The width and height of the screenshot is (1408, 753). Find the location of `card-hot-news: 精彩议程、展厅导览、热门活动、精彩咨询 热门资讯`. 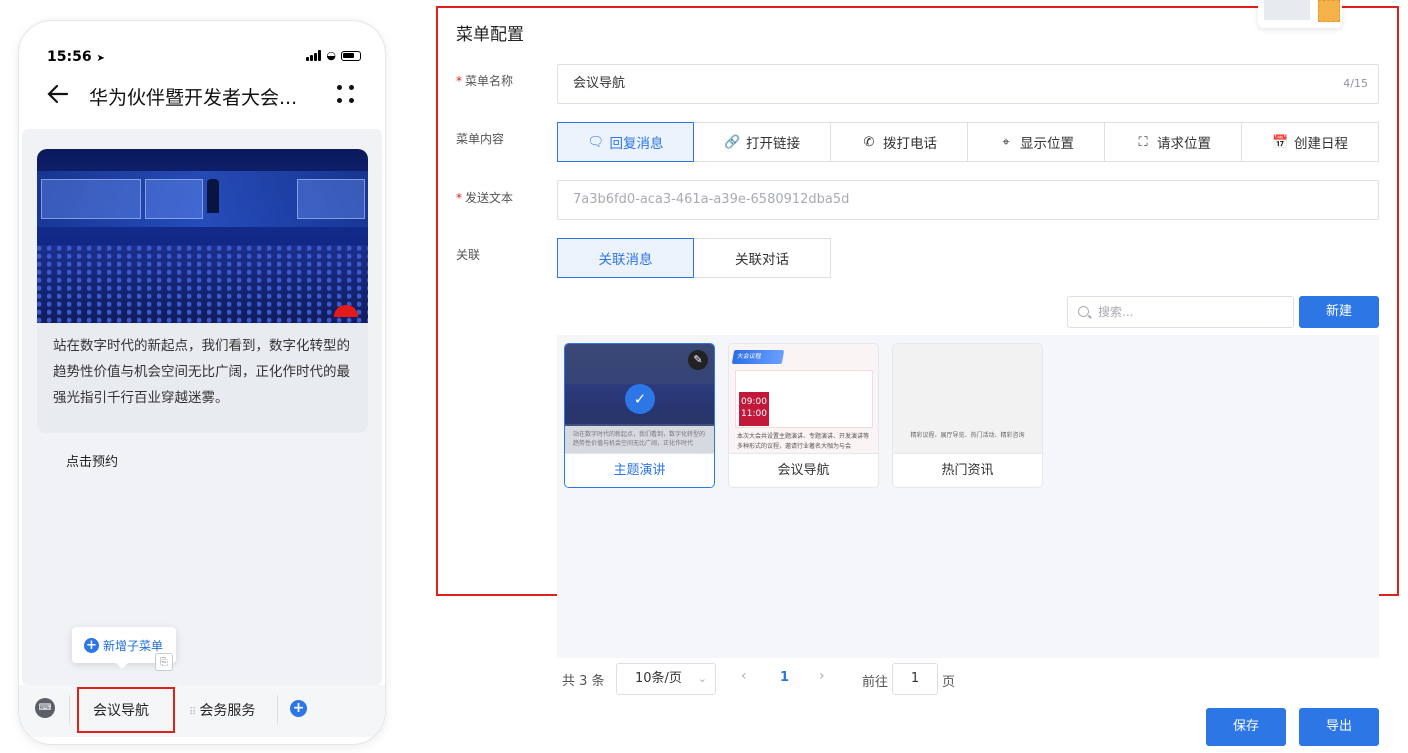

card-hot-news: 精彩议程、展厅导览、热门活动、精彩咨询 热门资讯 is located at coordinates (967, 415).